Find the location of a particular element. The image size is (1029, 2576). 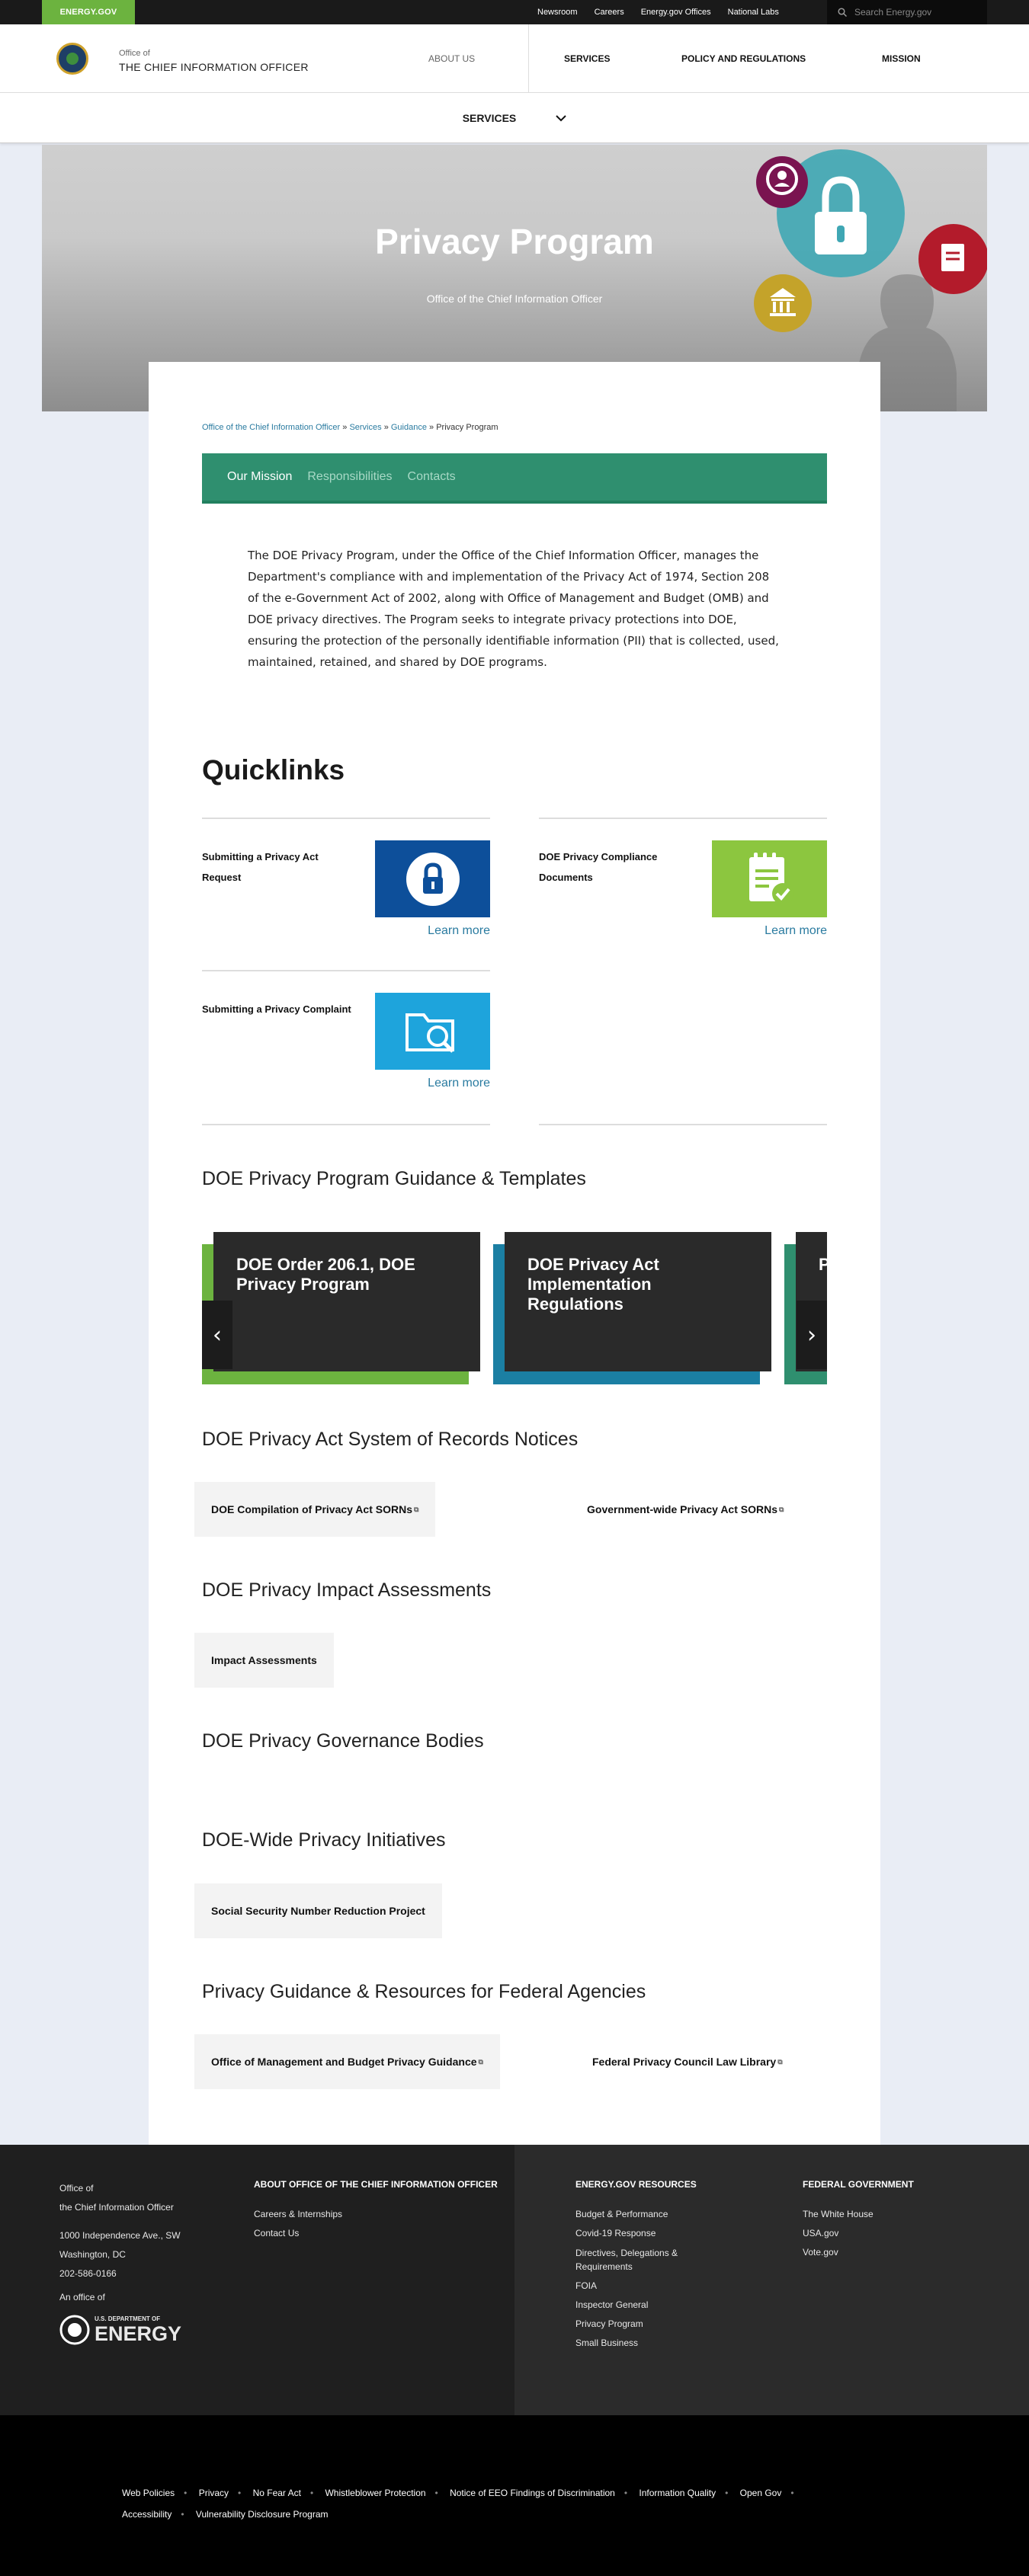

footer-federal-link: USA.gov is located at coordinates (879, 2233).